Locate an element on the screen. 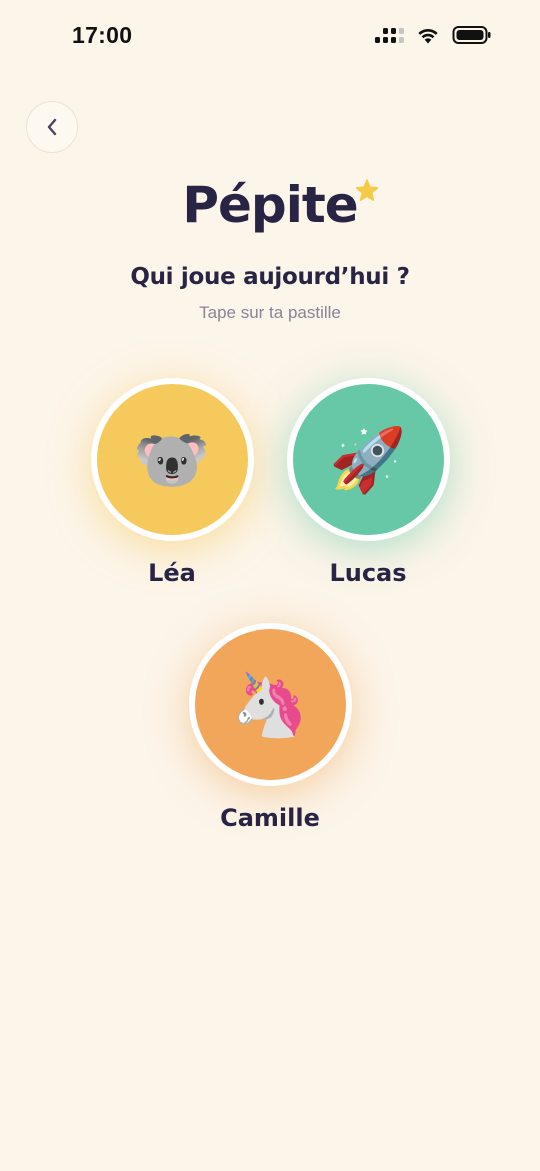  profile-avatar: 🐨 is located at coordinates (172, 459).